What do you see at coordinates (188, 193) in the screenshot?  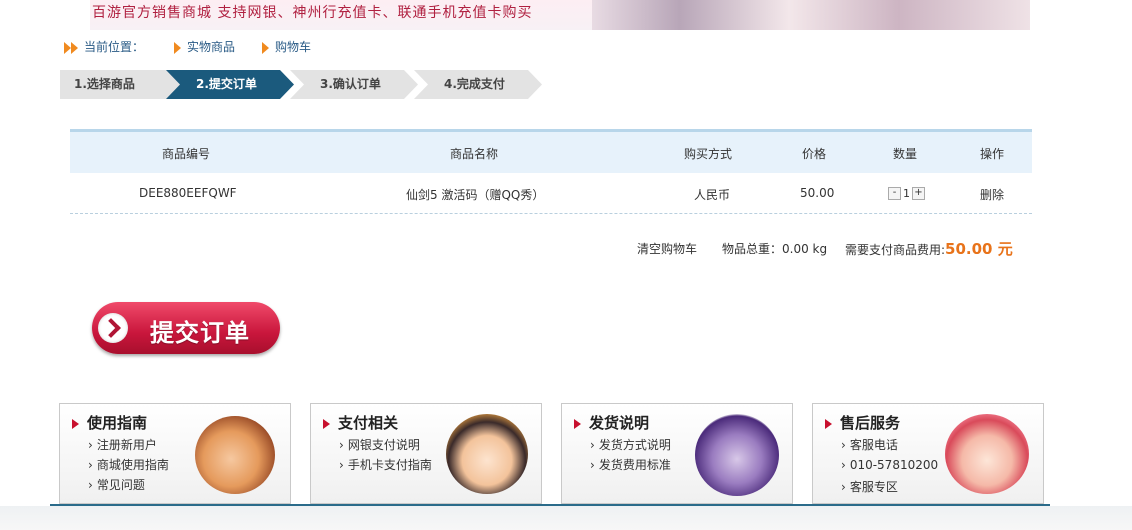 I see `item-id: DEE880EEFQWF` at bounding box center [188, 193].